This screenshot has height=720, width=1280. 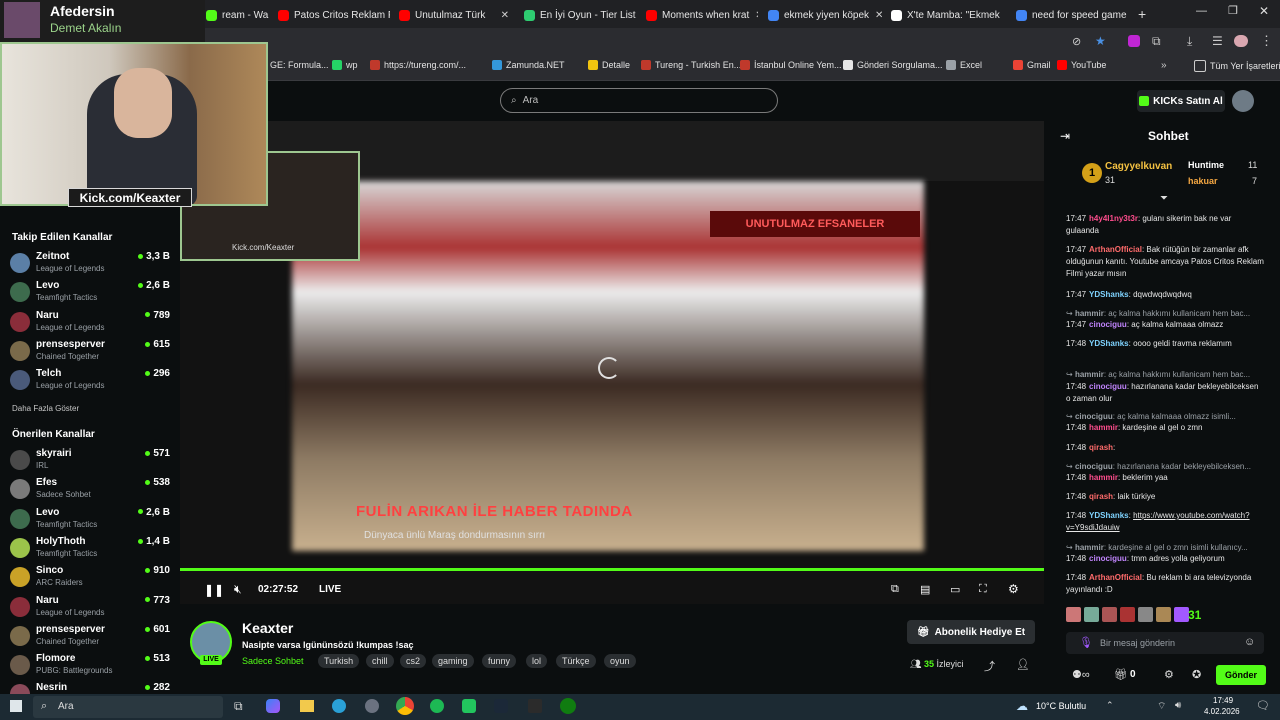 I want to click on emoji-icon: ☺, so click(x=1249, y=642).